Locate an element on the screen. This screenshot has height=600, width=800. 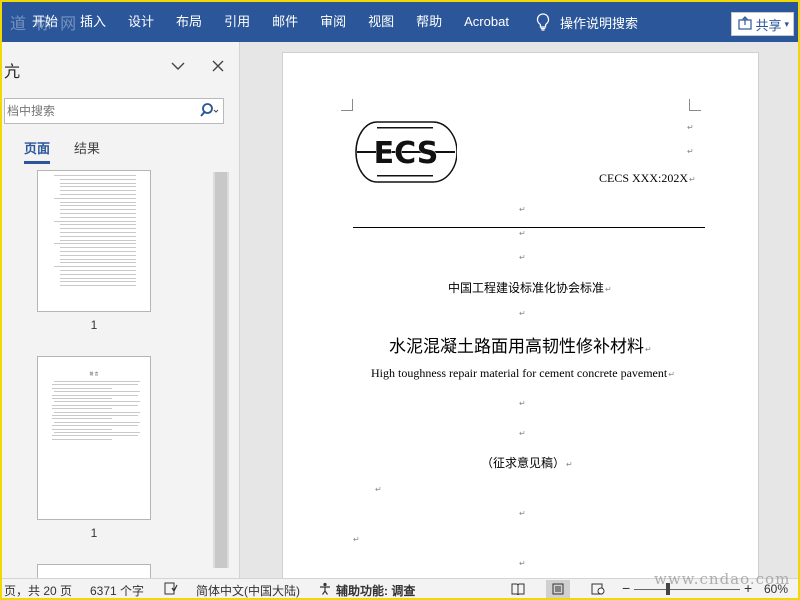
tab-references: 引用 is located at coordinates (237, 22).